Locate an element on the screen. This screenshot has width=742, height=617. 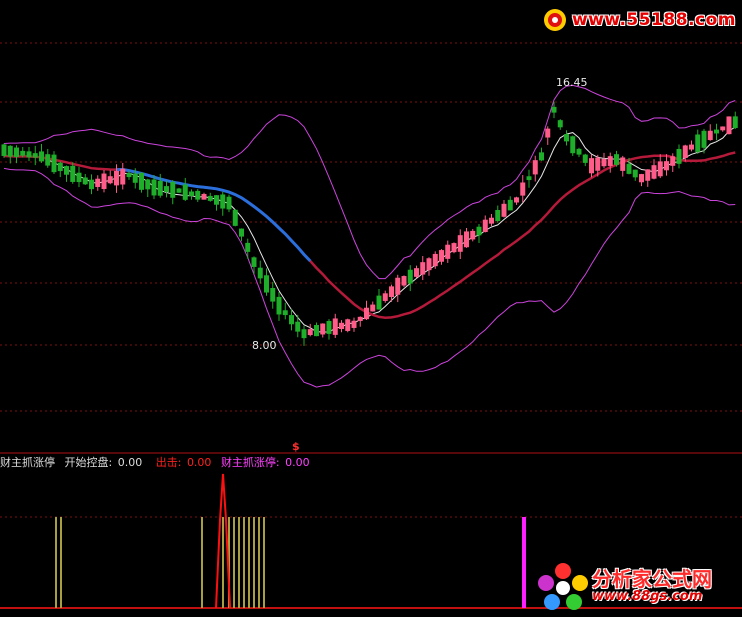
flower-logo-icon is located at coordinates (563, 586).